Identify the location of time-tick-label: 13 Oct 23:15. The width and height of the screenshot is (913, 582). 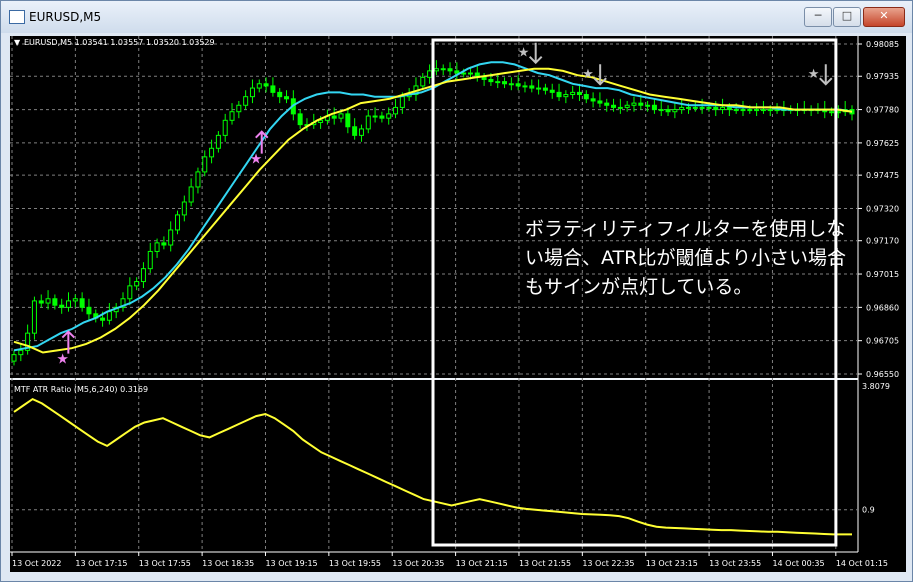
(672, 563).